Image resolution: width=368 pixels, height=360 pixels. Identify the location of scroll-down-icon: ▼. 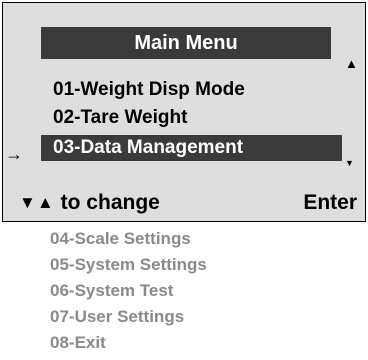
(349, 163).